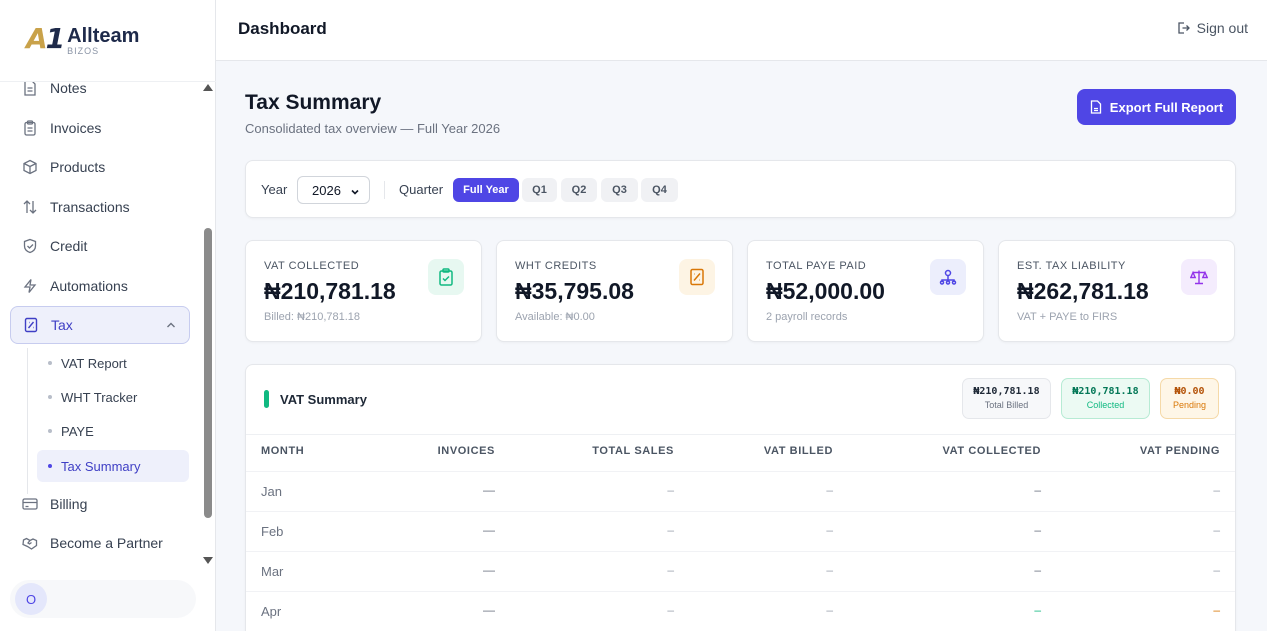 Image resolution: width=1267 pixels, height=631 pixels. I want to click on quarter-q2-button: Q2, so click(579, 190).